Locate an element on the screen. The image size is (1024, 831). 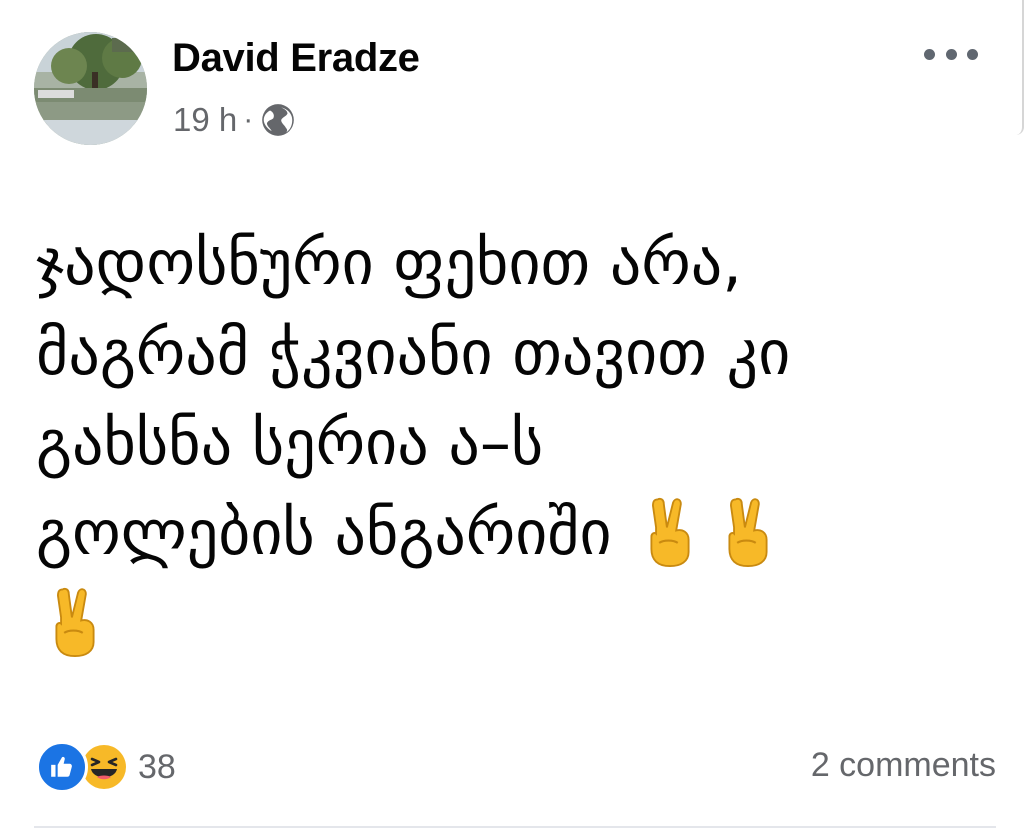
thumbs-up-glyph is located at coordinates (61, 766).